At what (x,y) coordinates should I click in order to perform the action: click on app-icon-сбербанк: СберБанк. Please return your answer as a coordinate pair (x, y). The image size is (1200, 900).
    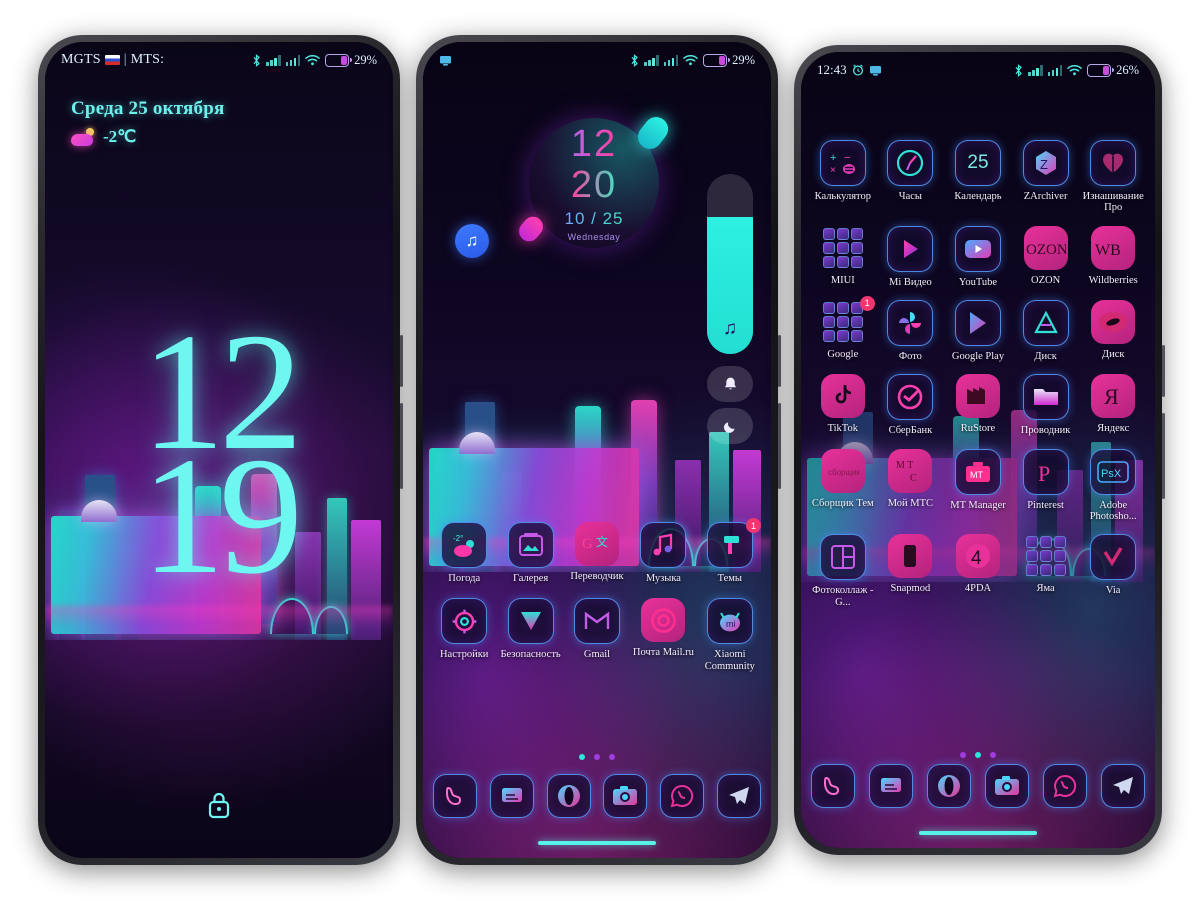
    Looking at the image, I should click on (911, 405).